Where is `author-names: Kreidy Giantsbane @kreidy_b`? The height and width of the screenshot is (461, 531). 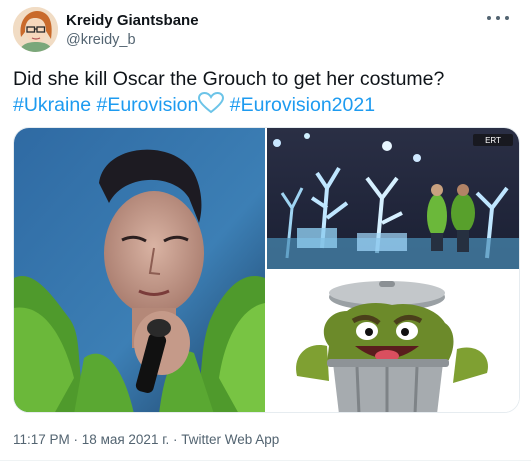 author-names: Kreidy Giantsbane @kreidy_b is located at coordinates (132, 30).